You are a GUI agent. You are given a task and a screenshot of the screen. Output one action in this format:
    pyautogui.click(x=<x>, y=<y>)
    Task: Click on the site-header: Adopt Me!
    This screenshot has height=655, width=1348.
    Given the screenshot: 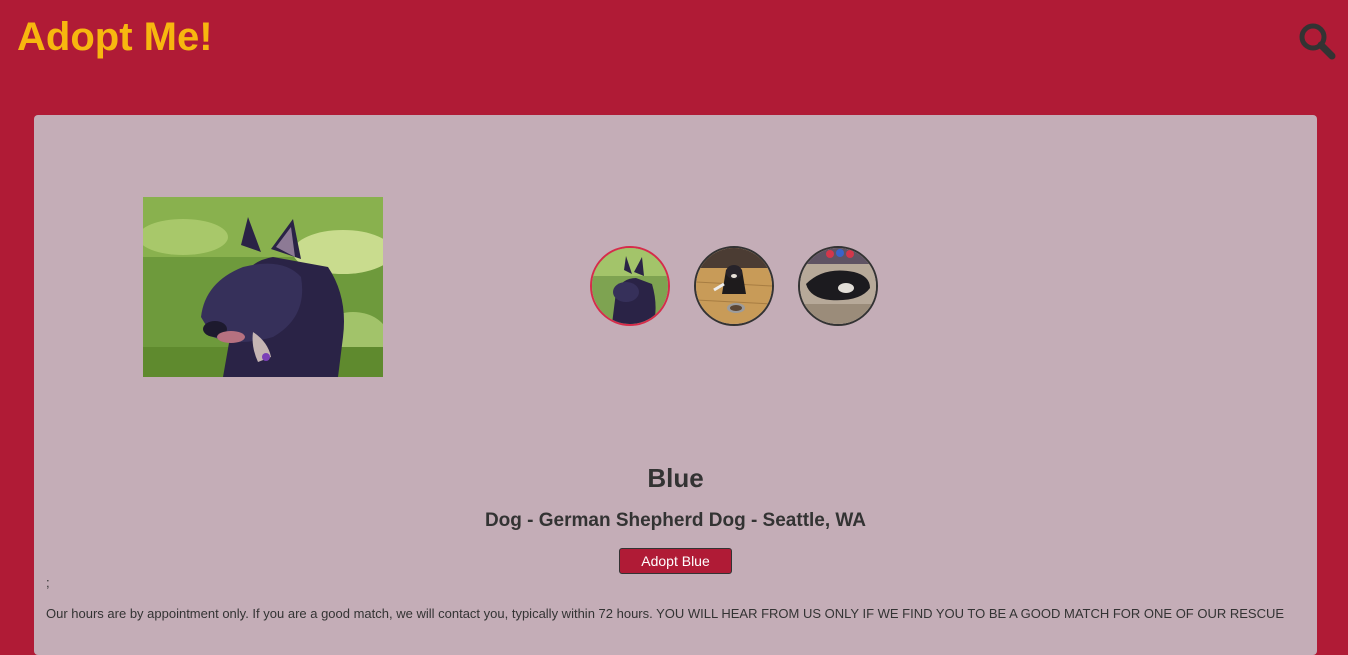 What is the action you would take?
    pyautogui.click(x=674, y=45)
    